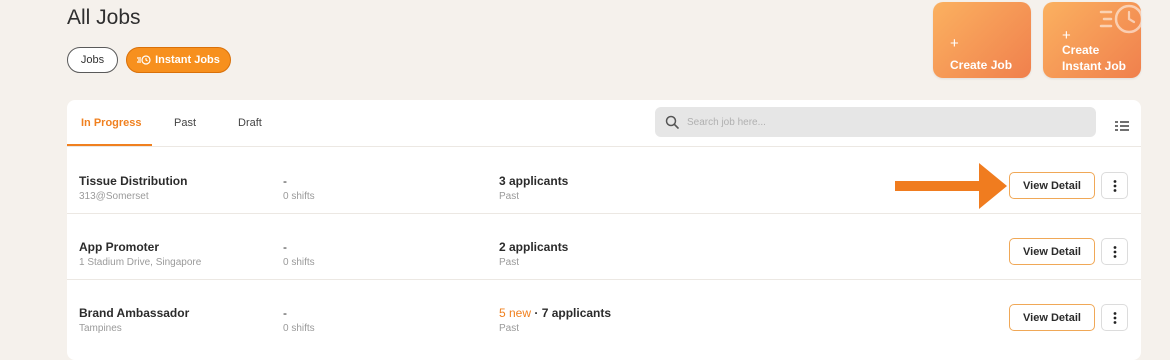 Image resolution: width=1170 pixels, height=360 pixels. I want to click on page-title: All Jobs, so click(104, 17).